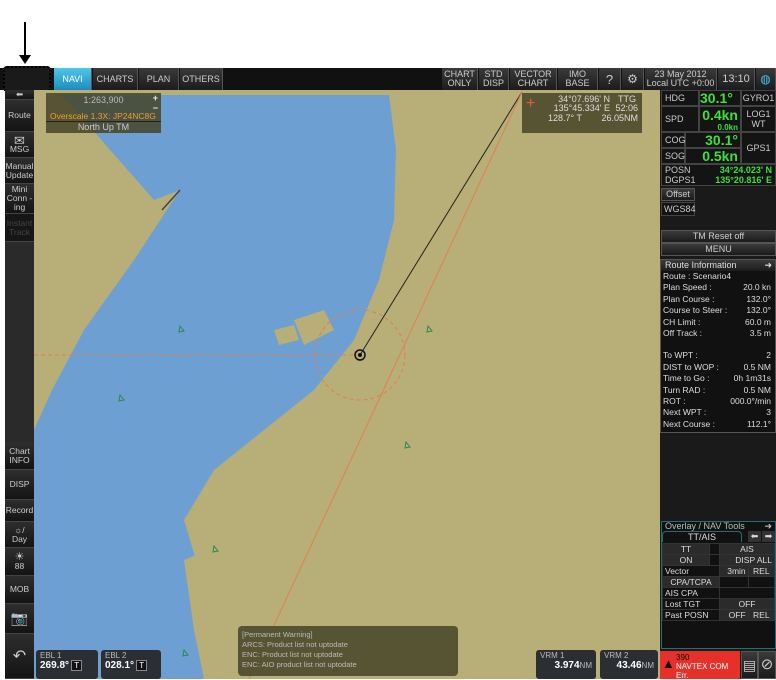  I want to click on hdg-source: GYRO1, so click(758, 98).